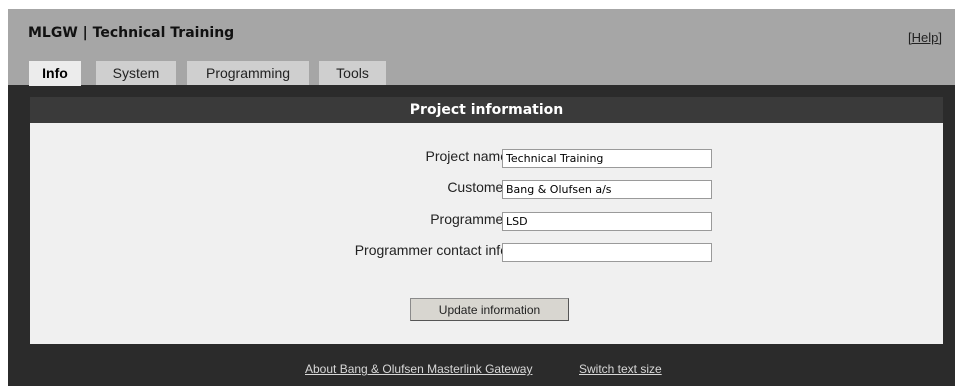  Describe the element at coordinates (418, 369) in the screenshot. I see `about-mlgw-link: About Bang & Olufsen Masterlink Gateway` at that location.